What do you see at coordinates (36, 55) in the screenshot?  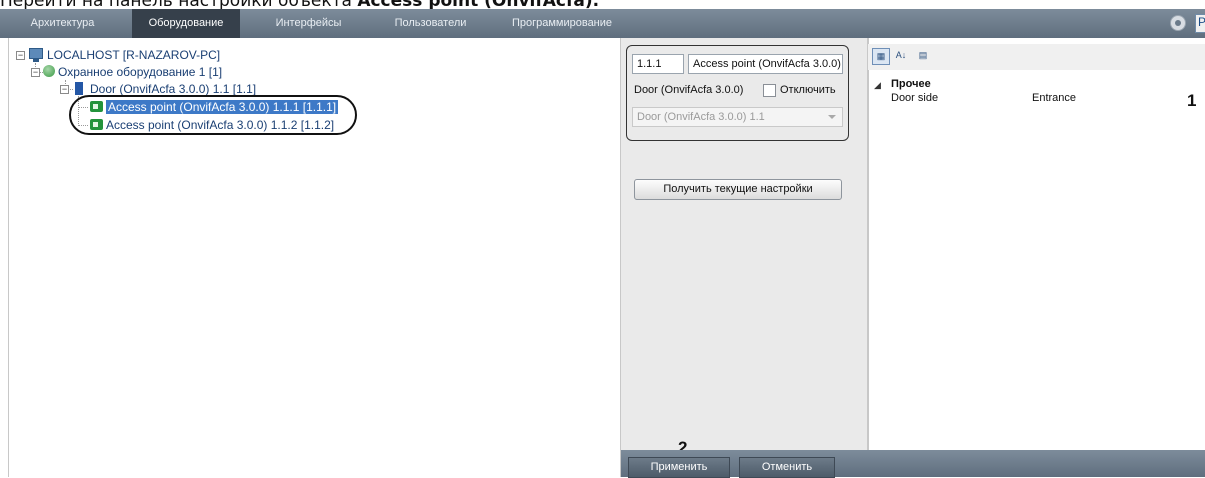 I see `computer-icon` at bounding box center [36, 55].